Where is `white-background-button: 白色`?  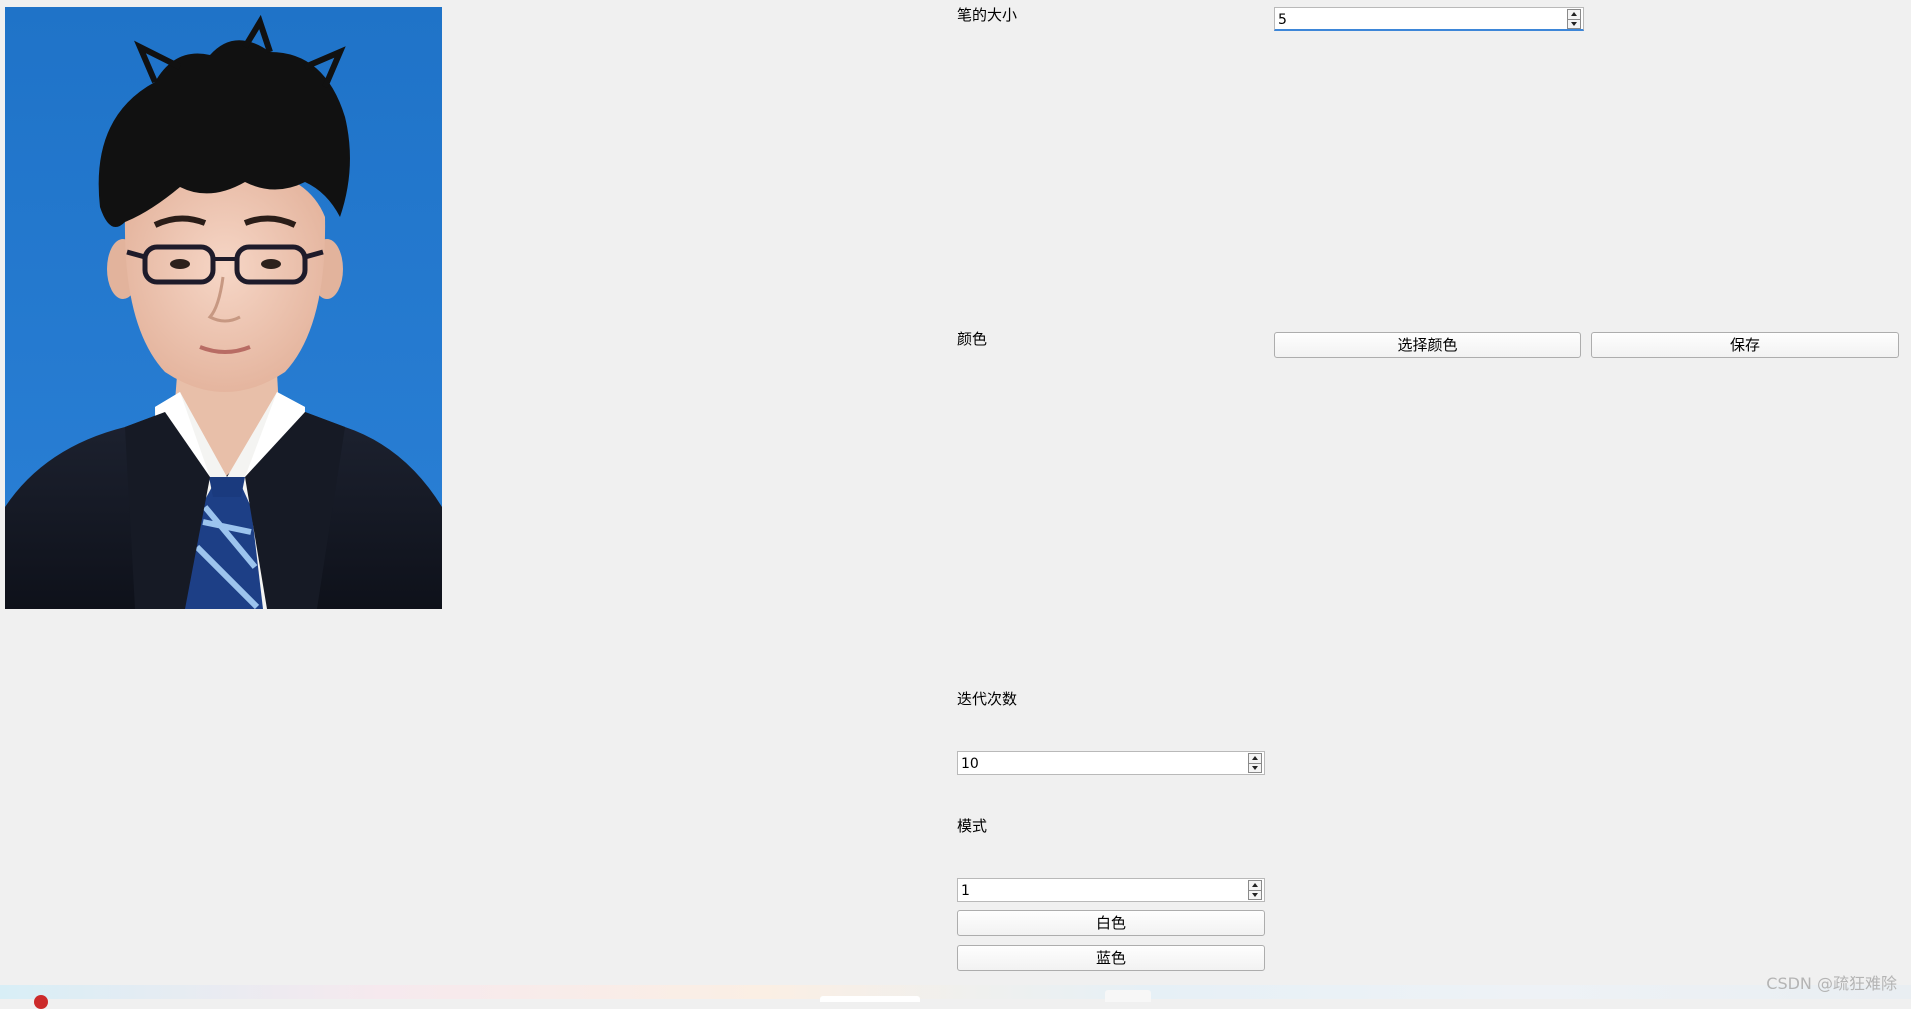
white-background-button: 白色 is located at coordinates (1111, 923).